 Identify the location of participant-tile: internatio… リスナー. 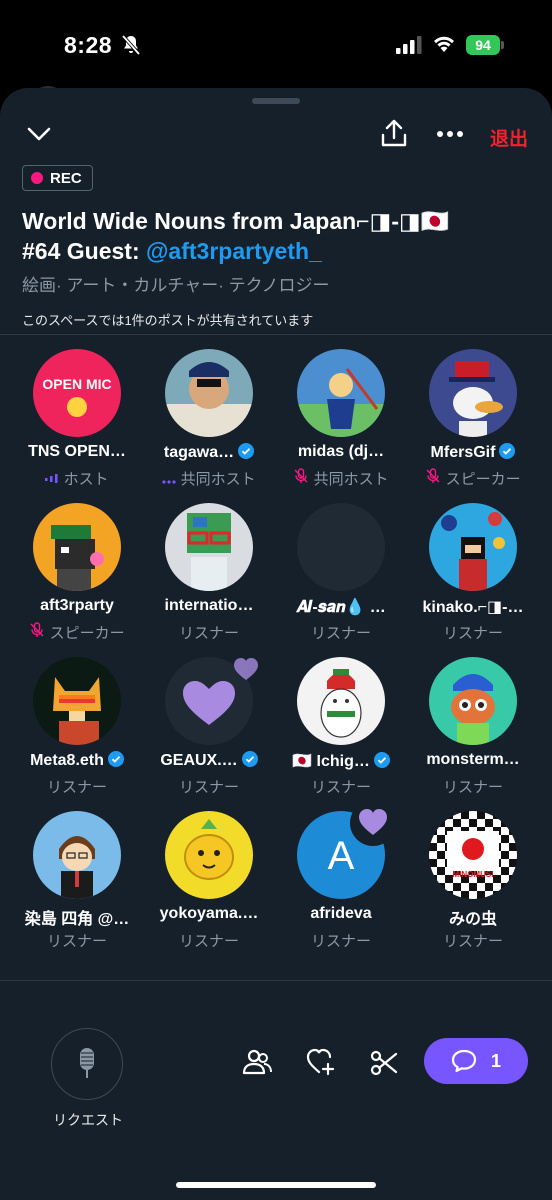
(209, 575).